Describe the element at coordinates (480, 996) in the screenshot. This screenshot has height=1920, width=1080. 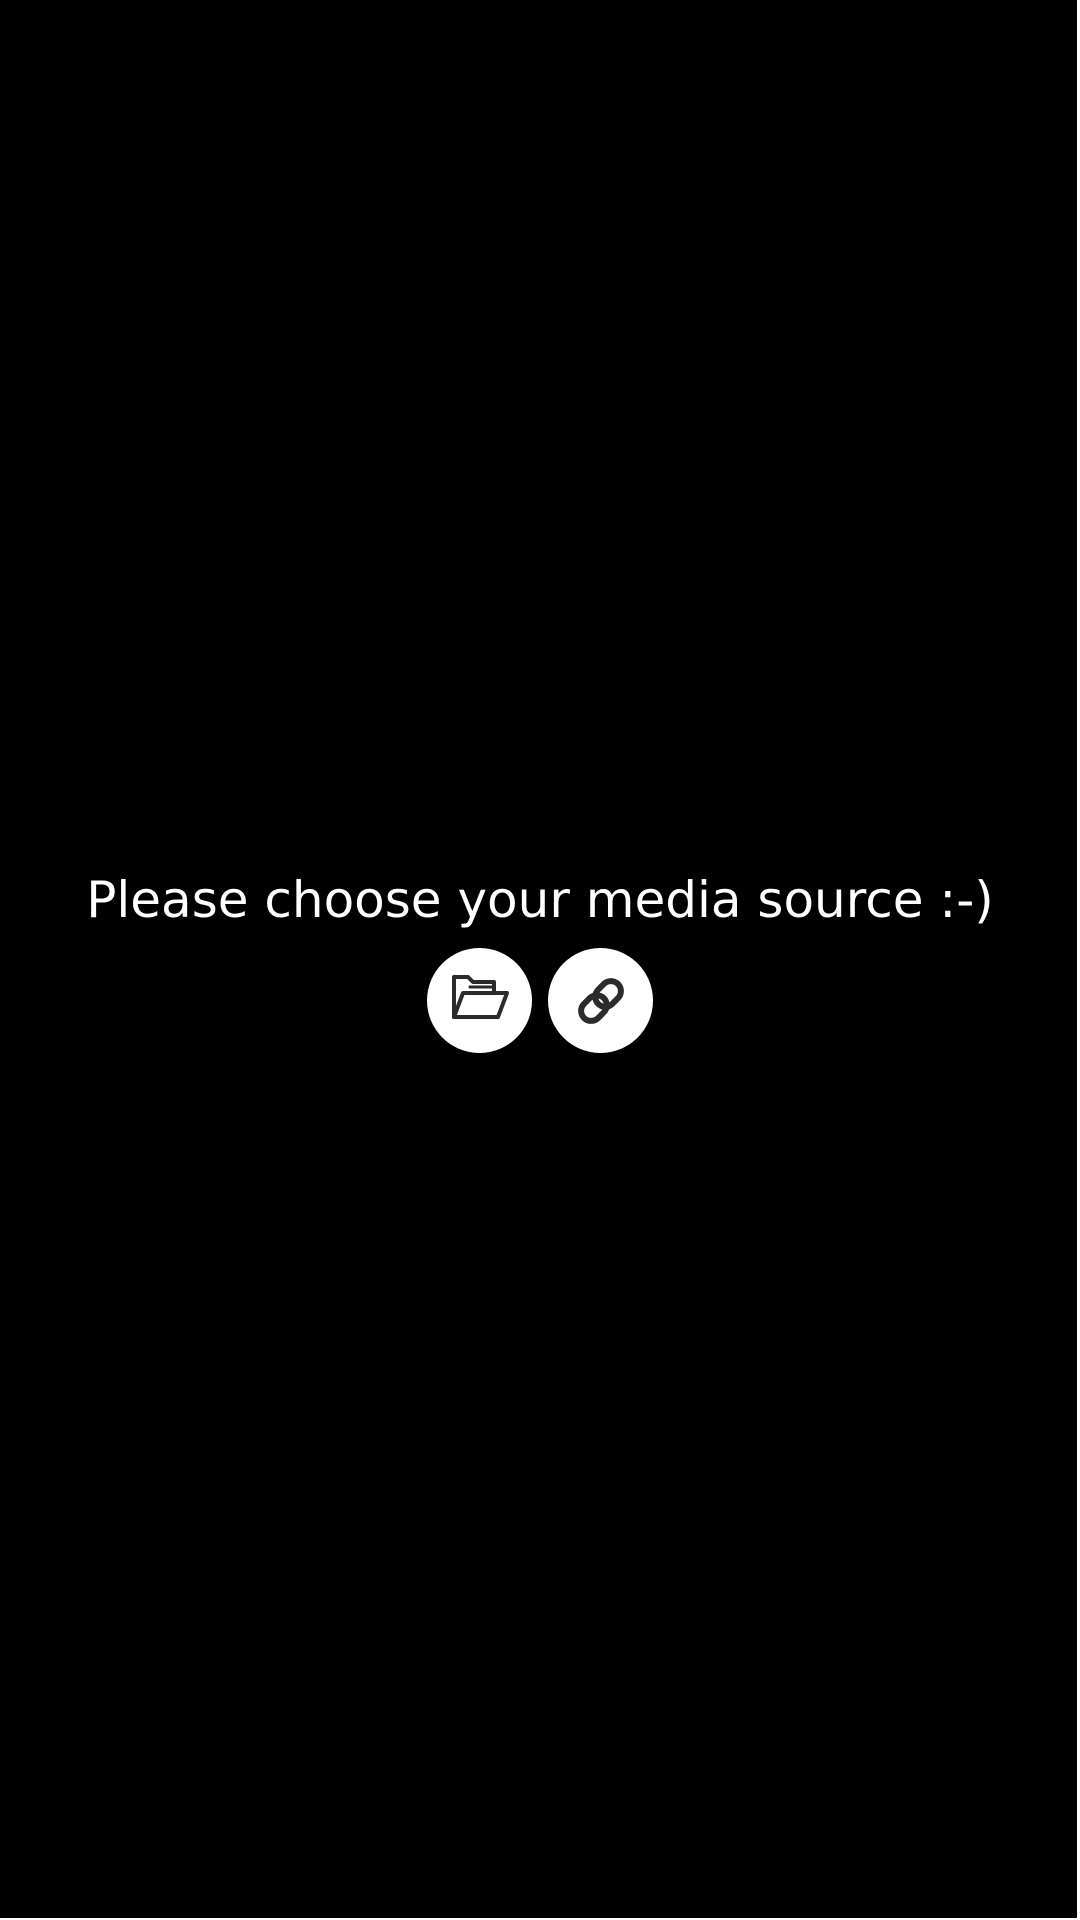
I see `folder-open-icon` at that location.